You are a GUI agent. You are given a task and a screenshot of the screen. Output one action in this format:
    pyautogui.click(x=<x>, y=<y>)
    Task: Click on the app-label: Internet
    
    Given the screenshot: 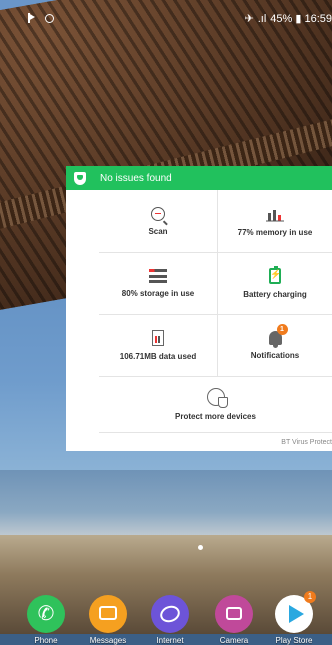 What is the action you would take?
    pyautogui.click(x=170, y=640)
    